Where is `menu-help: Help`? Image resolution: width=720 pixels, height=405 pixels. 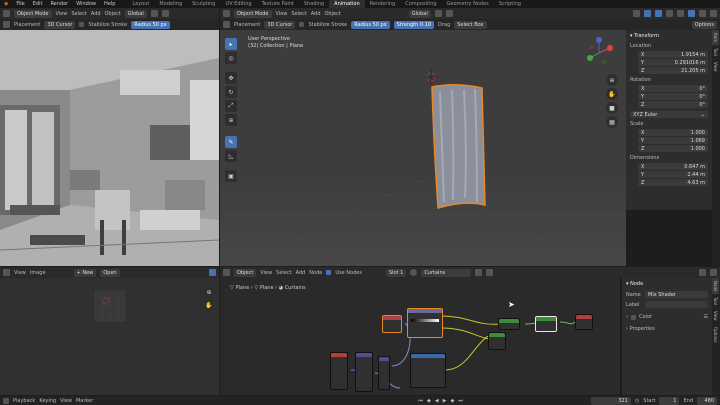
menu-help: Help is located at coordinates (109, 4).